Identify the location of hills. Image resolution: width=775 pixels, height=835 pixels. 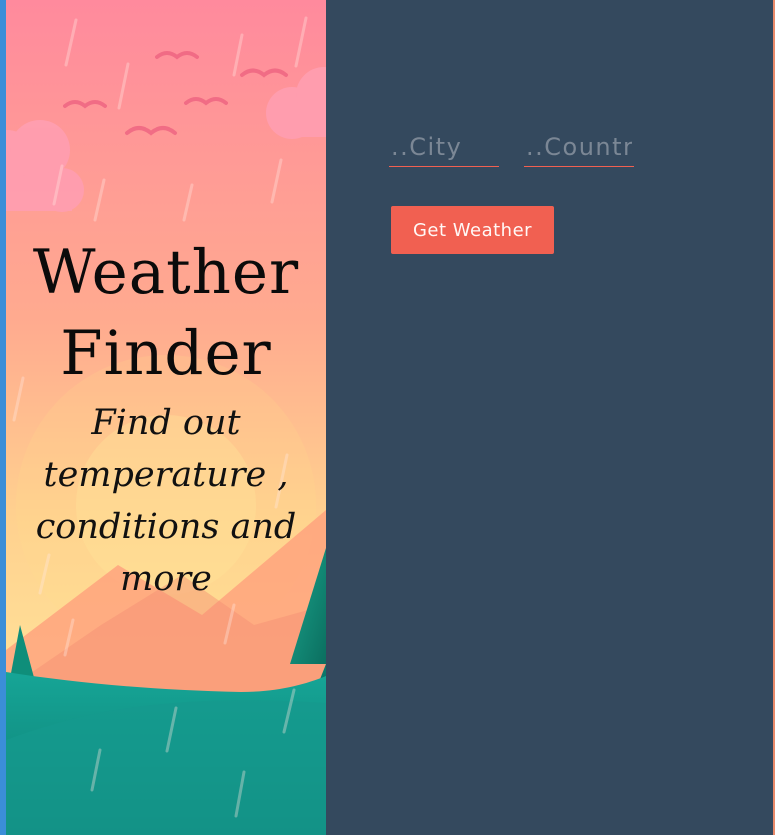
(166, 753).